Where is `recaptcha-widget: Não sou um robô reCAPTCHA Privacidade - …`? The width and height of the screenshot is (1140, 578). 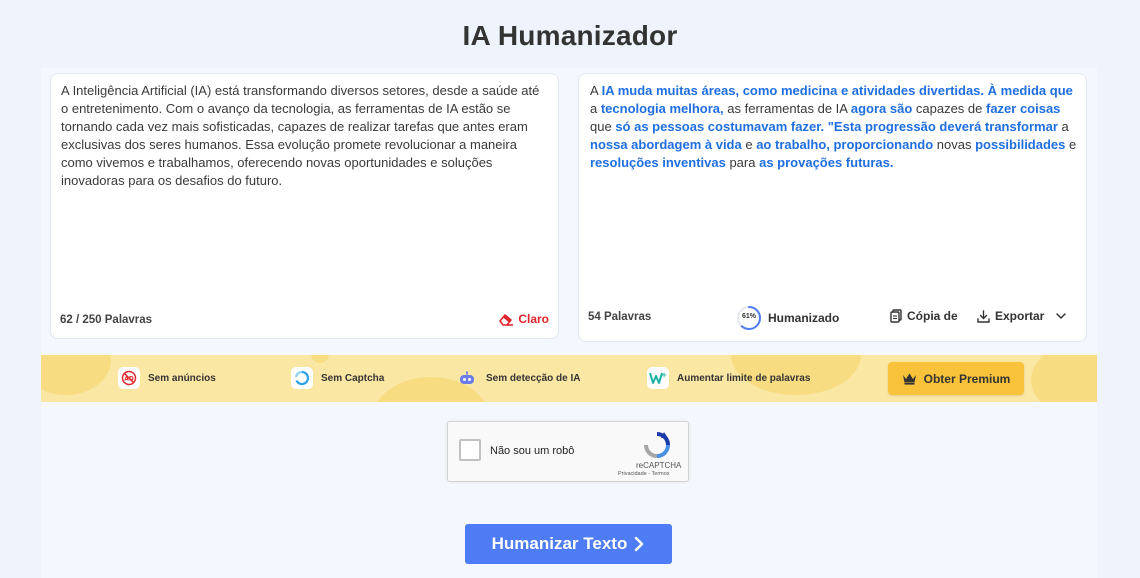 recaptcha-widget: Não sou um robô reCAPTCHA Privacidade - … is located at coordinates (568, 451).